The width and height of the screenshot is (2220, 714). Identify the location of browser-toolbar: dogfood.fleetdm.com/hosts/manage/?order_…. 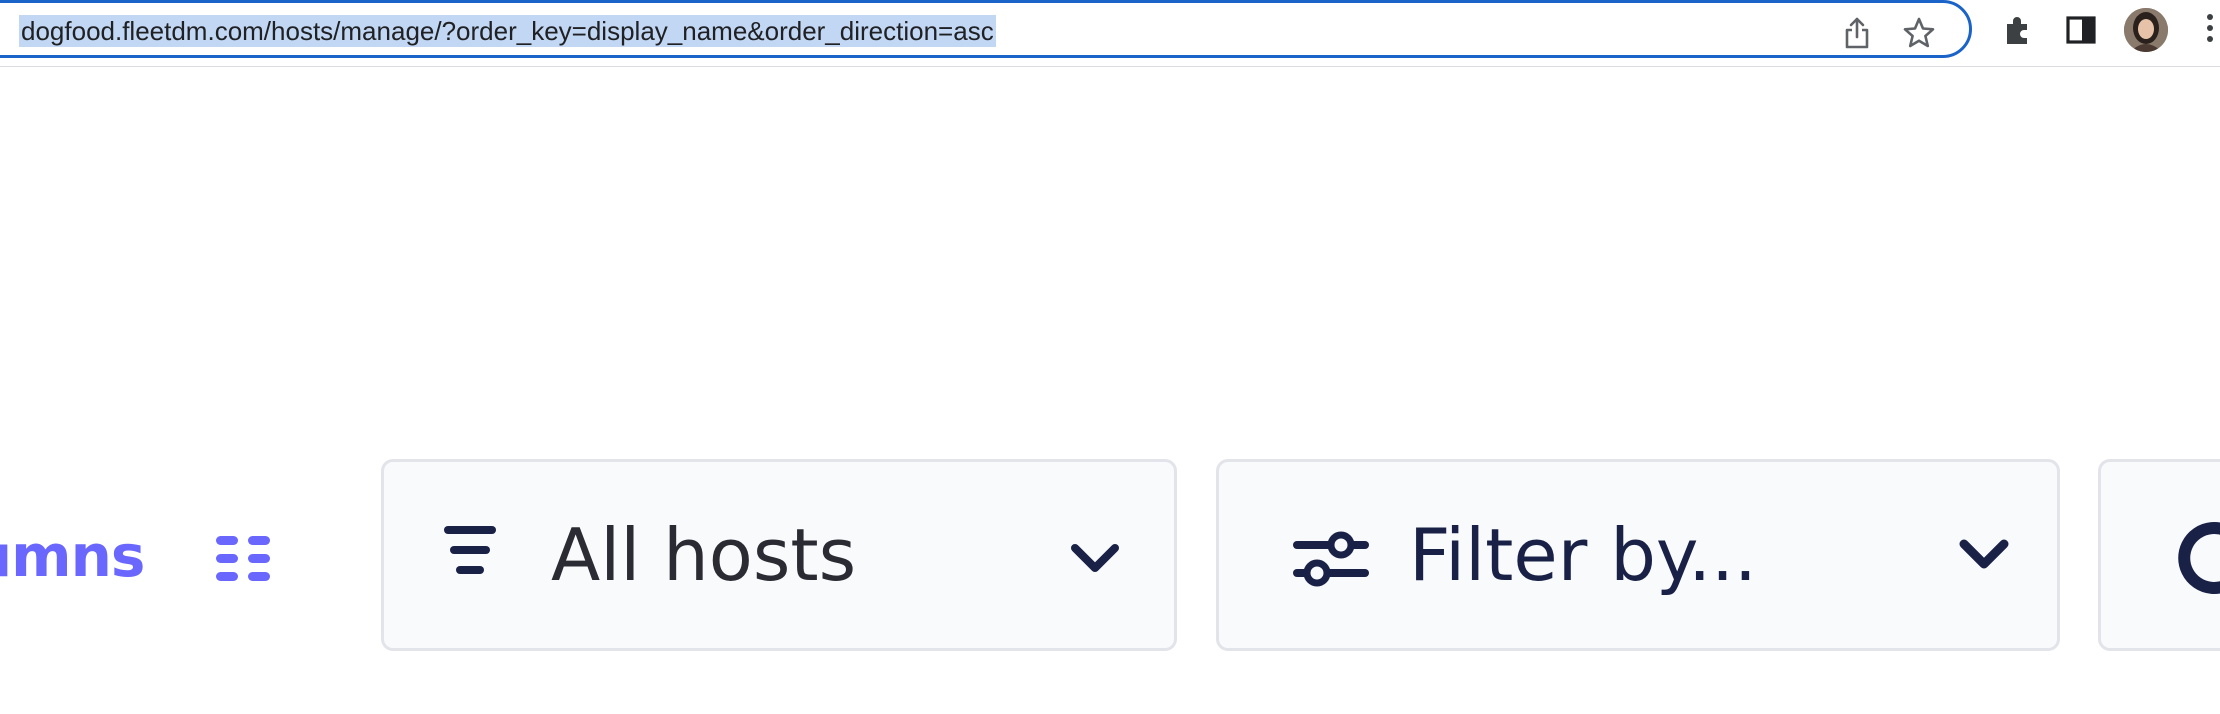
(1110, 33).